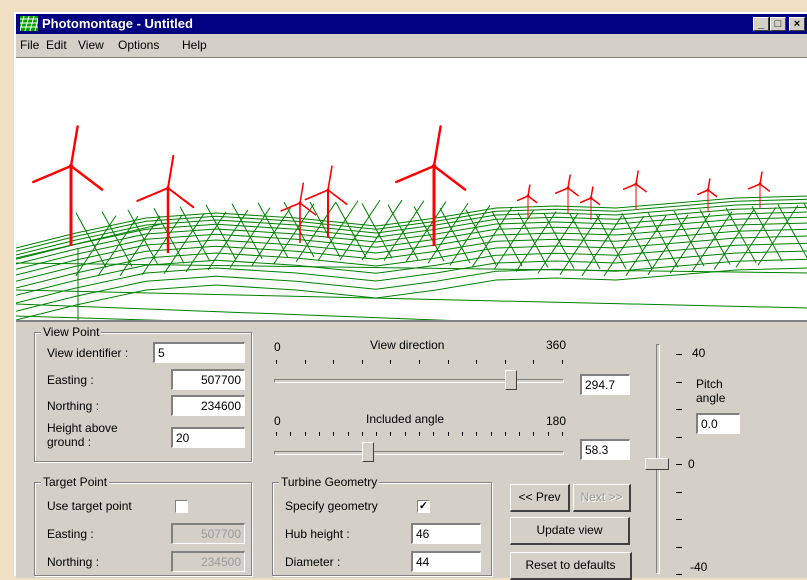  Describe the element at coordinates (556, 421) in the screenshot. I see `included-angle-max: 180` at that location.